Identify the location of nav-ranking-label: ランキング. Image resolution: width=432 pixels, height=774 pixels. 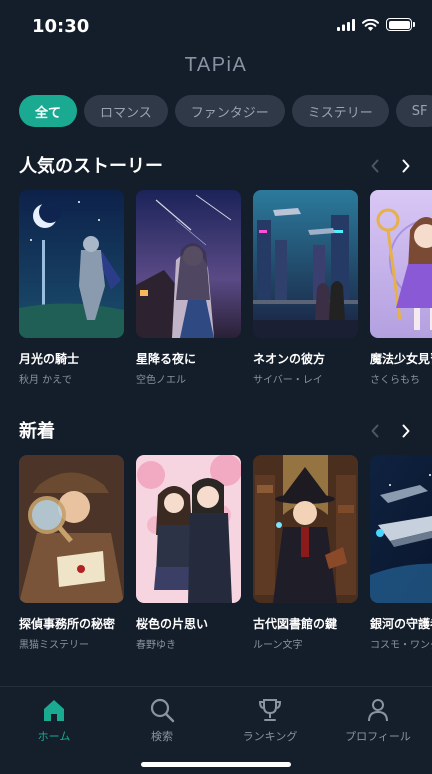
(270, 736).